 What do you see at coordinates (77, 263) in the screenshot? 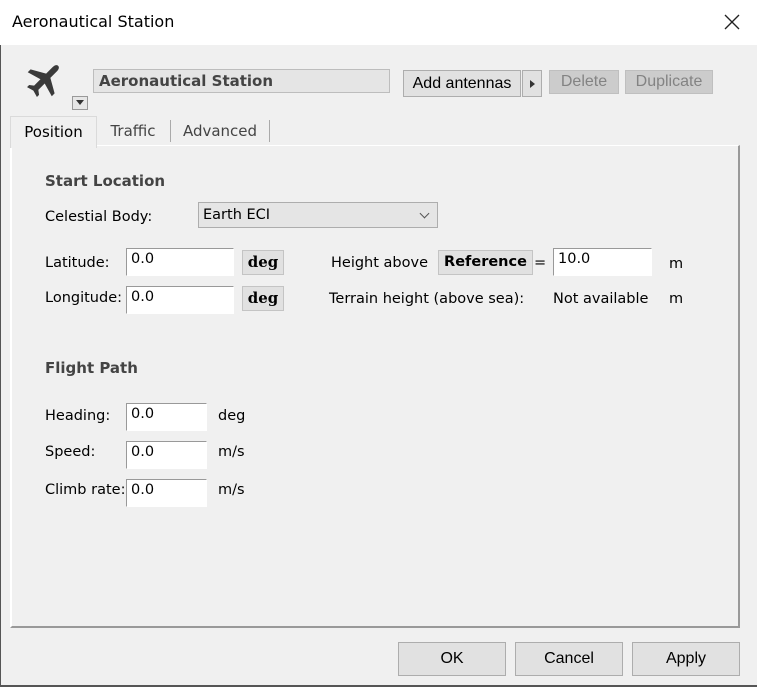
I see `latitude-label: Latitude:` at bounding box center [77, 263].